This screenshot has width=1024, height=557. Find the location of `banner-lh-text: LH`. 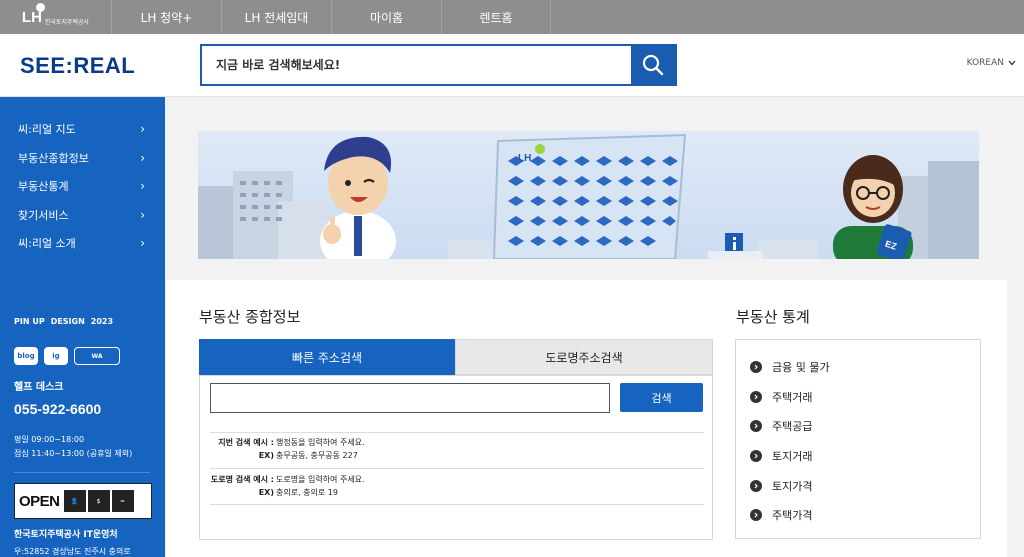

banner-lh-text: LH is located at coordinates (524, 158).